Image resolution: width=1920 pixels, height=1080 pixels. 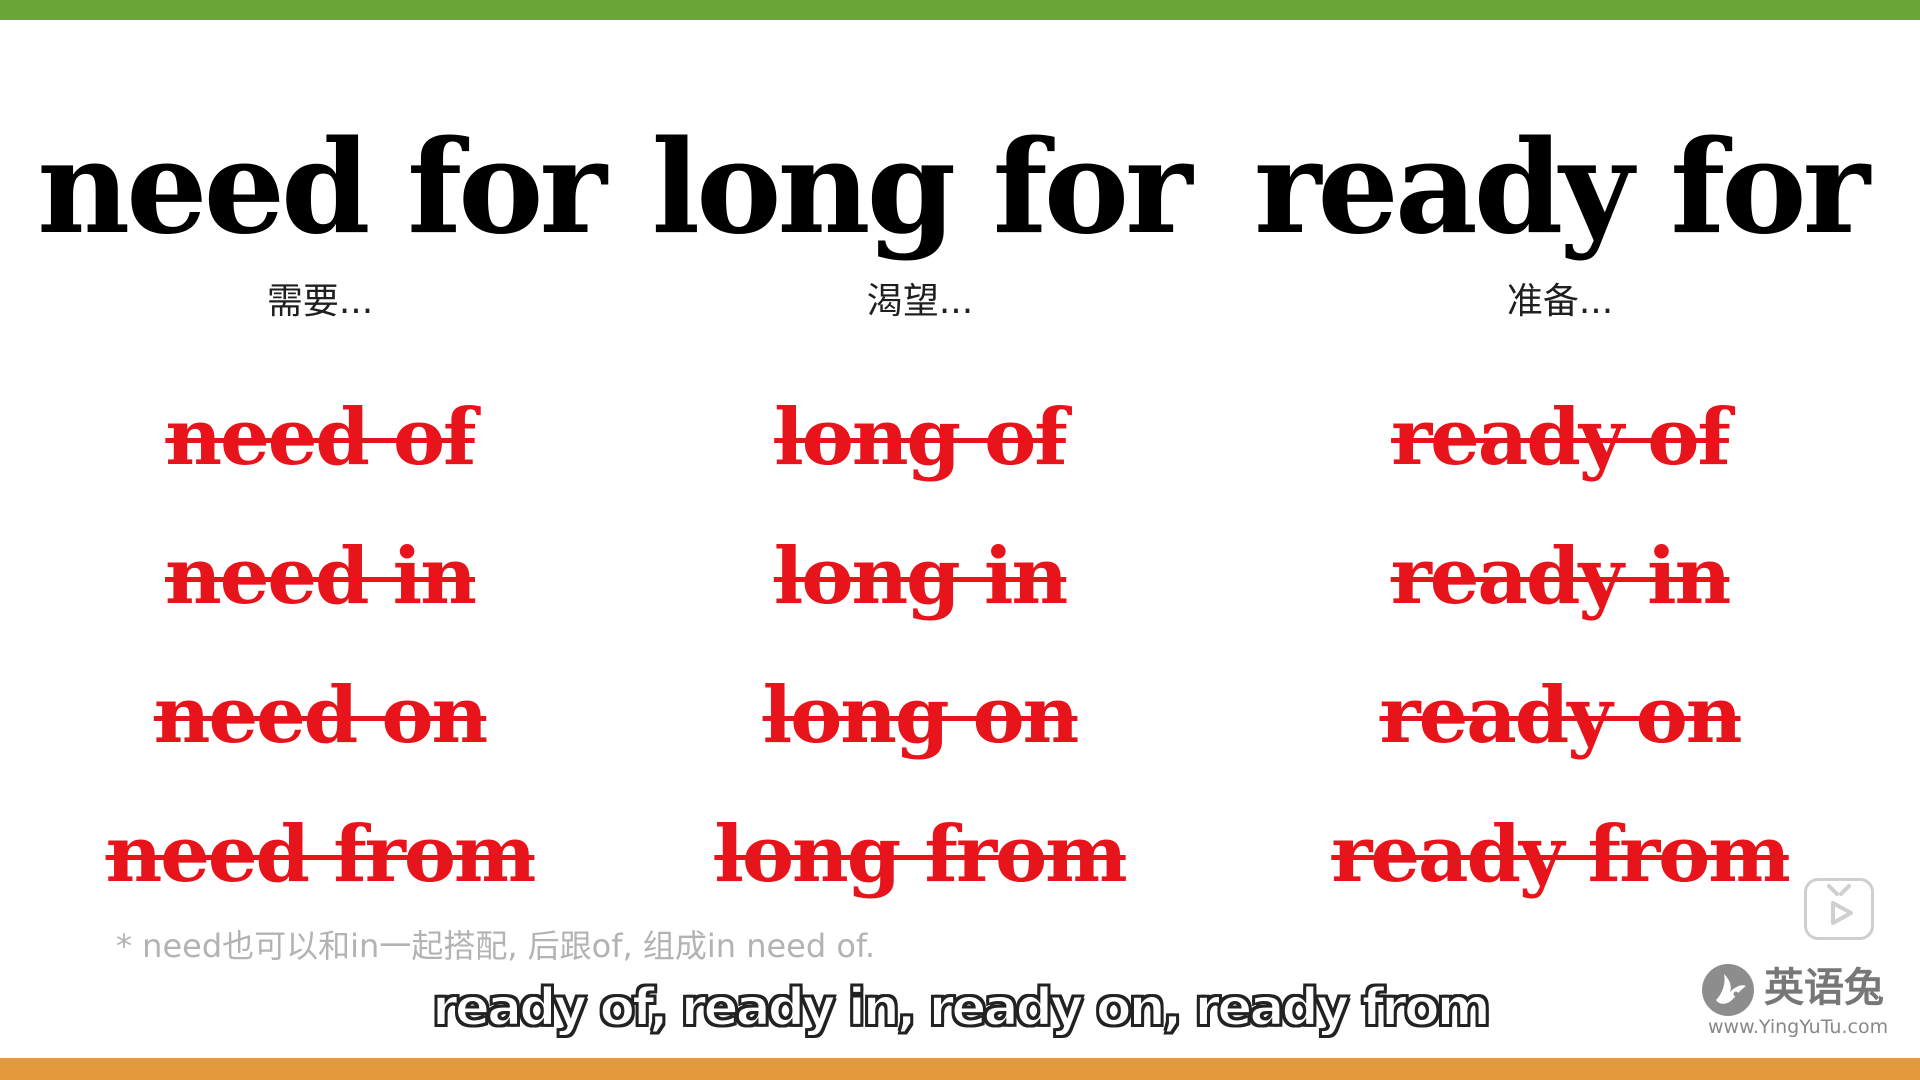 I want to click on phrase-heading: long for, so click(x=922, y=188).